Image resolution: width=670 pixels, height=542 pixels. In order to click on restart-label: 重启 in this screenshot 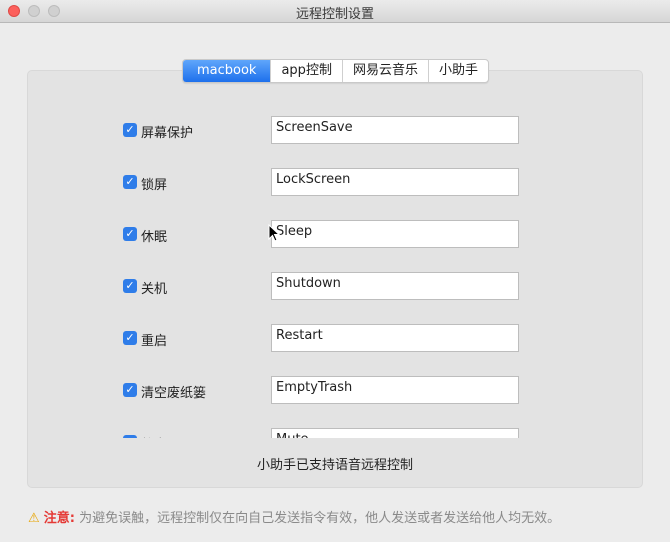, I will do `click(154, 341)`.